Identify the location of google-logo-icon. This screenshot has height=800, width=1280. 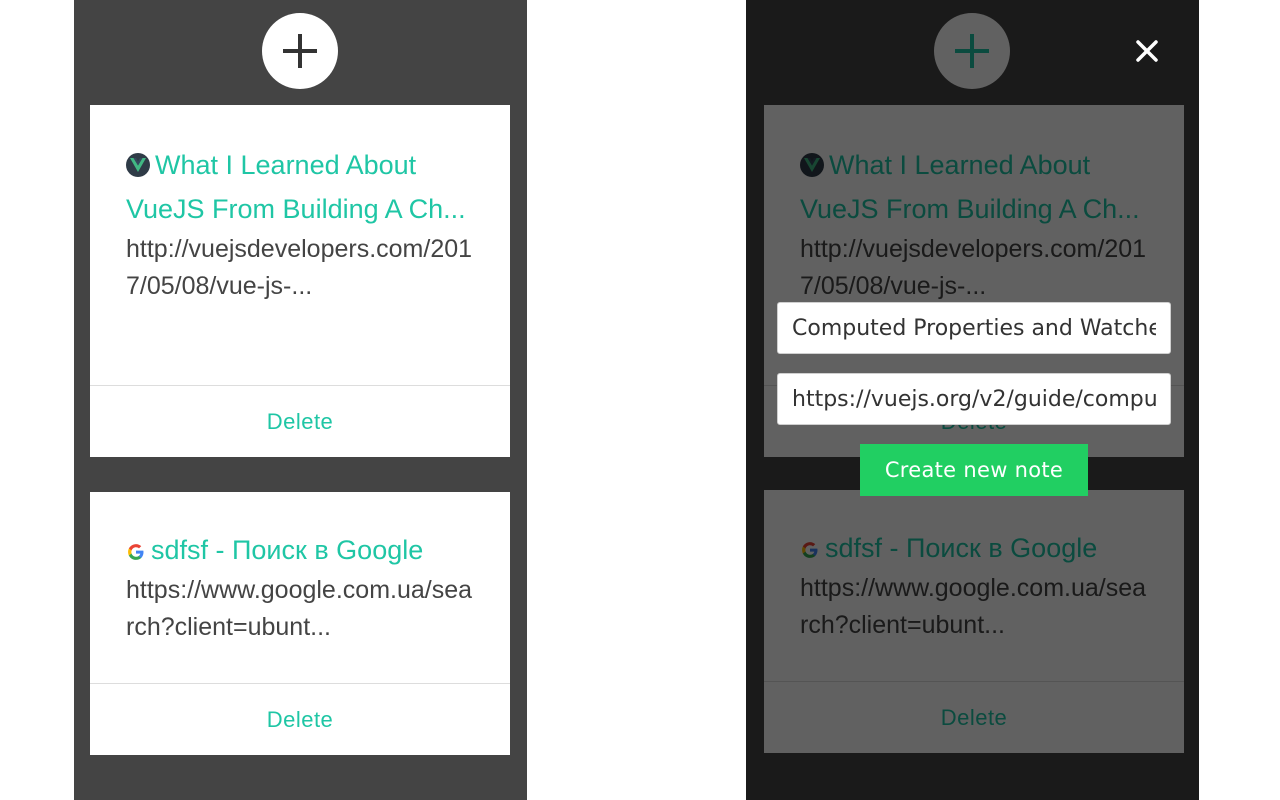
(136, 552).